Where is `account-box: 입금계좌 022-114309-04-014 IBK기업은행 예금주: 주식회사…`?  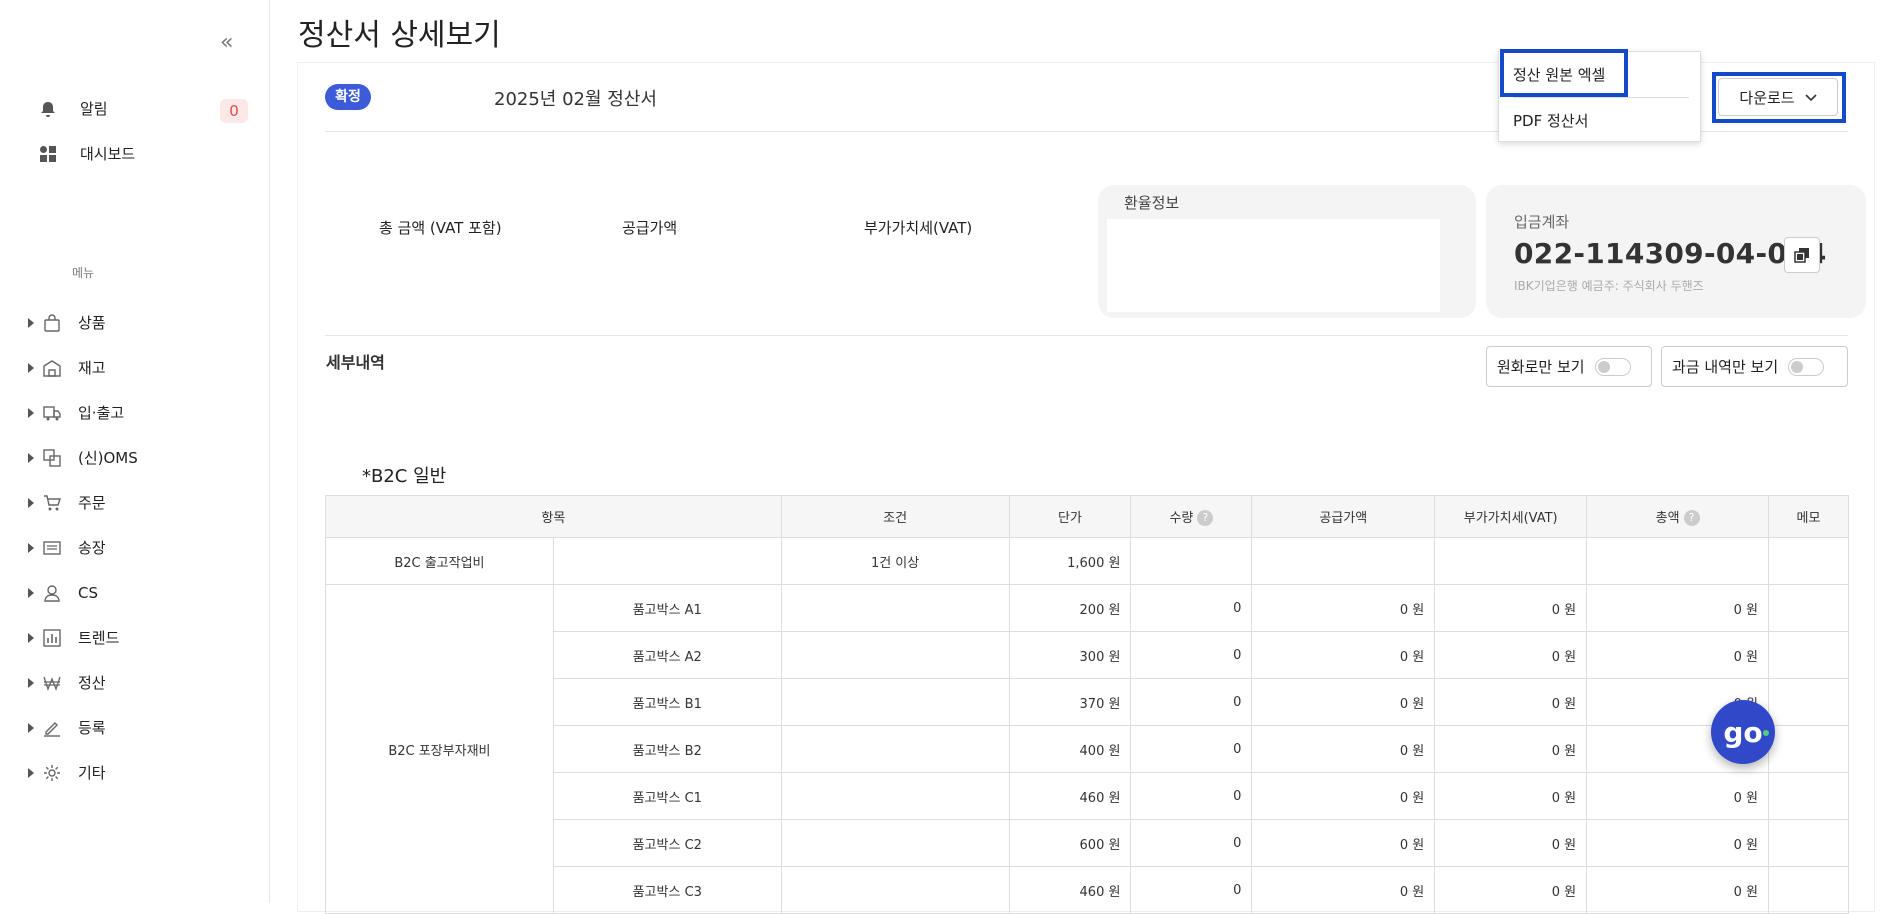 account-box: 입금계좌 022-114309-04-014 IBK기업은행 예금주: 주식회사… is located at coordinates (1676, 251).